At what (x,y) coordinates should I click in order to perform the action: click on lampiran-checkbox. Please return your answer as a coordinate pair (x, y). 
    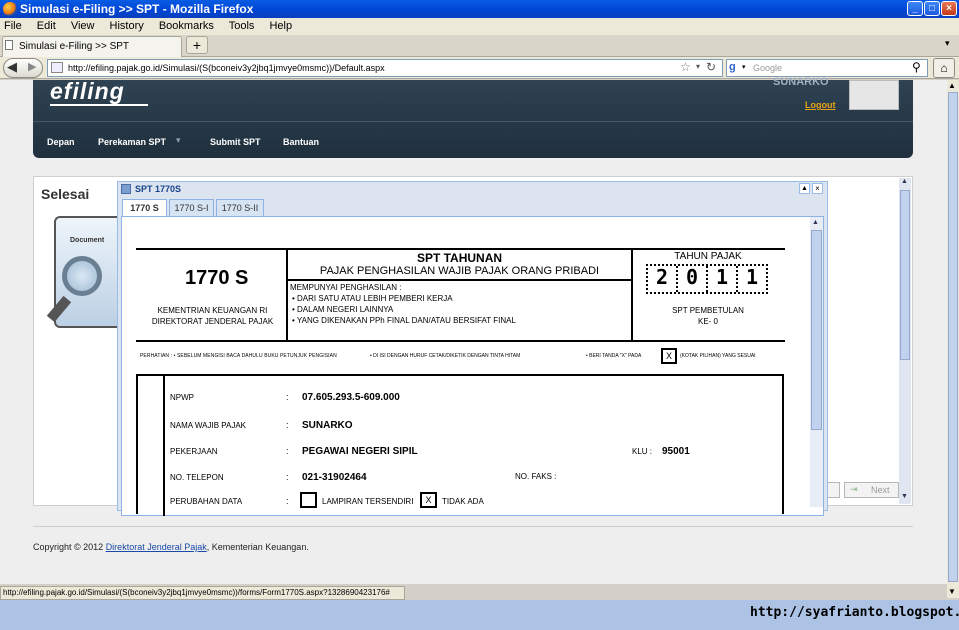
    Looking at the image, I should click on (308, 500).